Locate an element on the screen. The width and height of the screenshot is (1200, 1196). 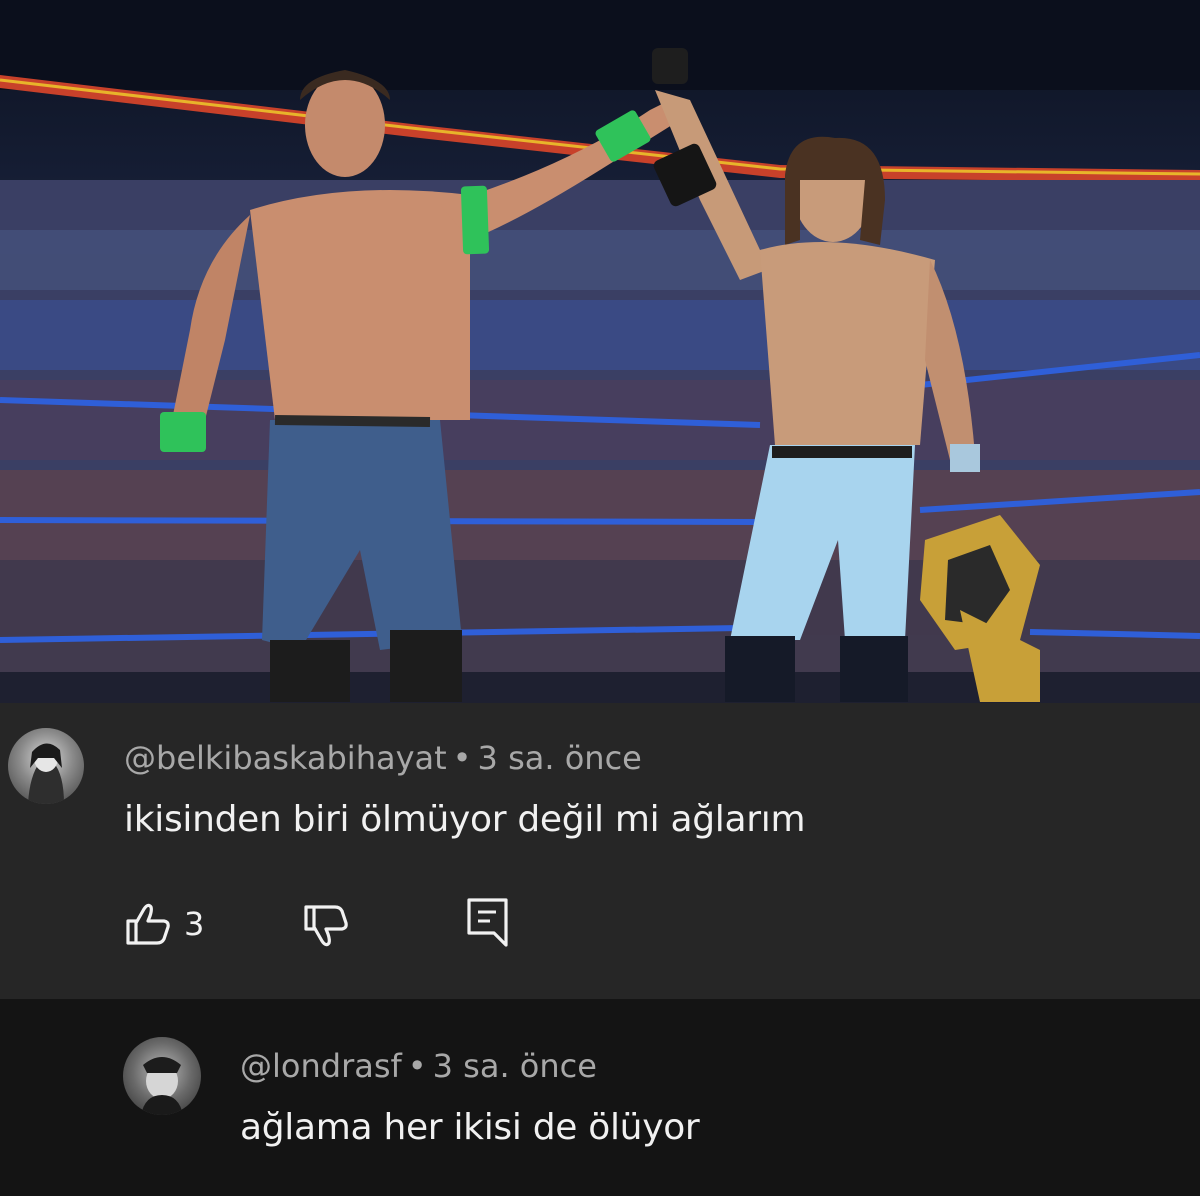
comment-text: ağlama her ikisi de ölüyor is located at coordinates (470, 1127).